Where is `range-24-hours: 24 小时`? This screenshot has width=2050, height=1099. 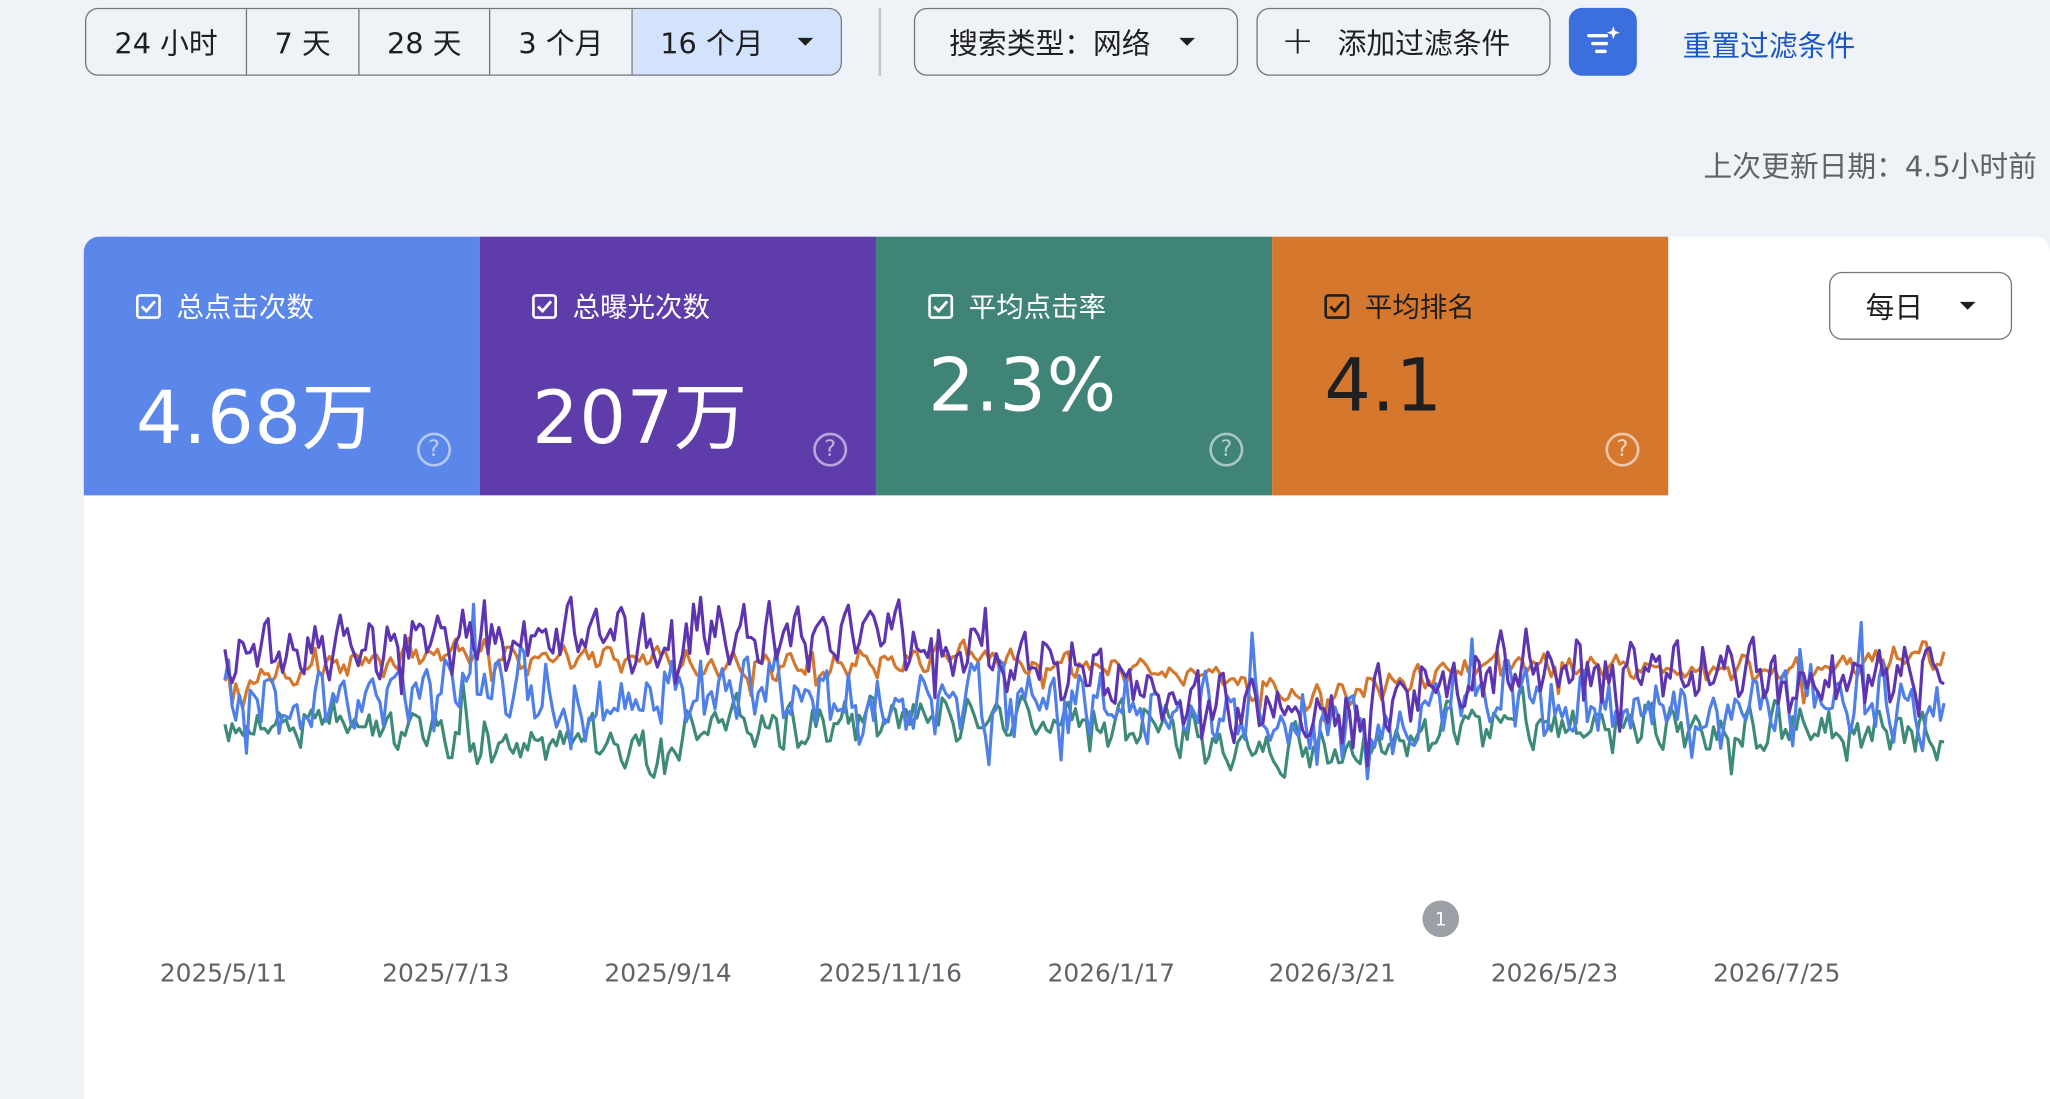
range-24-hours: 24 小时 is located at coordinates (167, 42).